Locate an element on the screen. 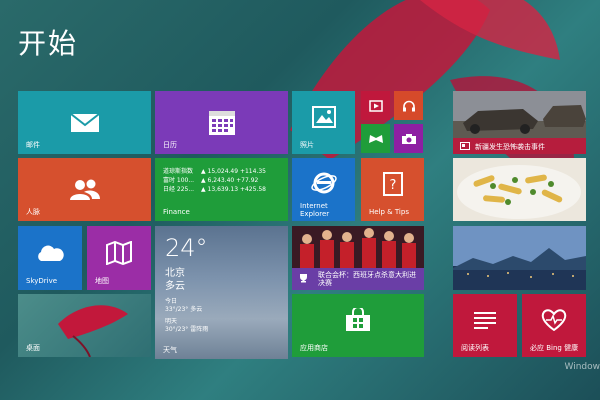 Image resolution: width=600 pixels, height=400 pixels. video-tile is located at coordinates (375, 105).